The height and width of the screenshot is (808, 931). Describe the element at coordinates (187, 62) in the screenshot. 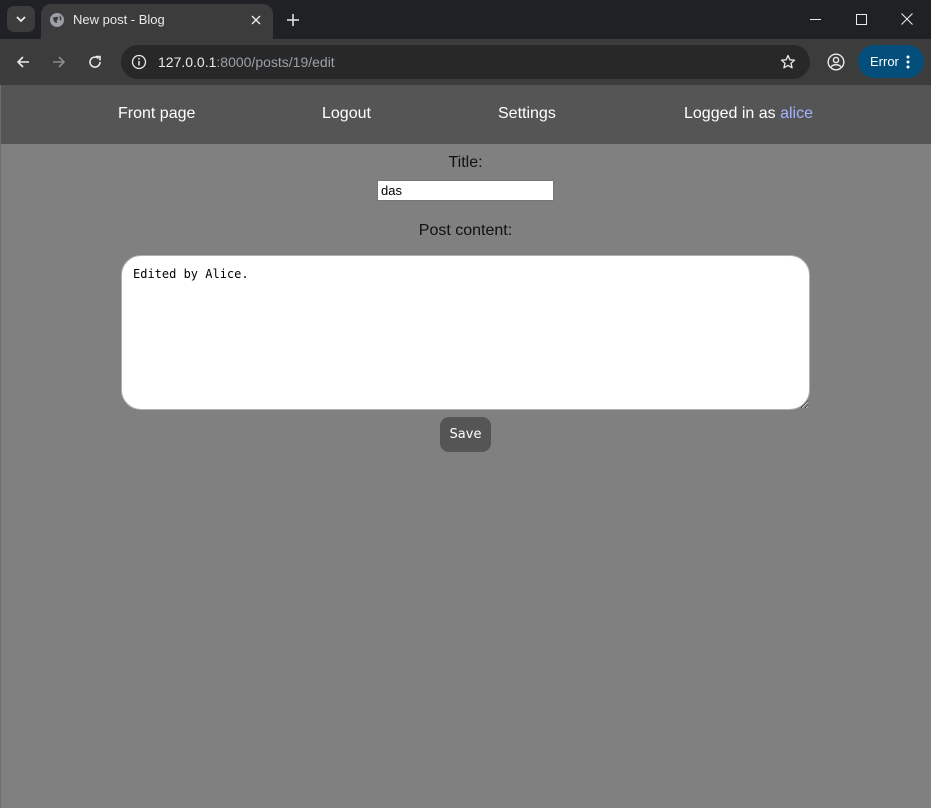

I see `url-host: 127.0.0.1` at that location.